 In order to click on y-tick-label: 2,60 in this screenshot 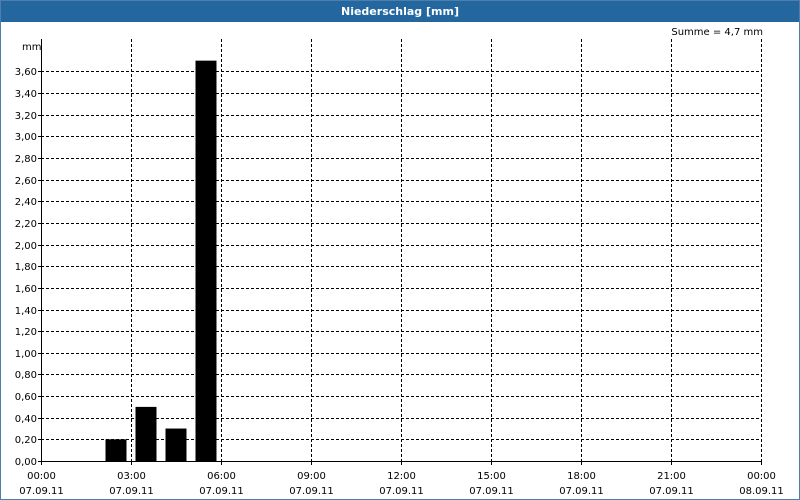, I will do `click(26, 181)`.